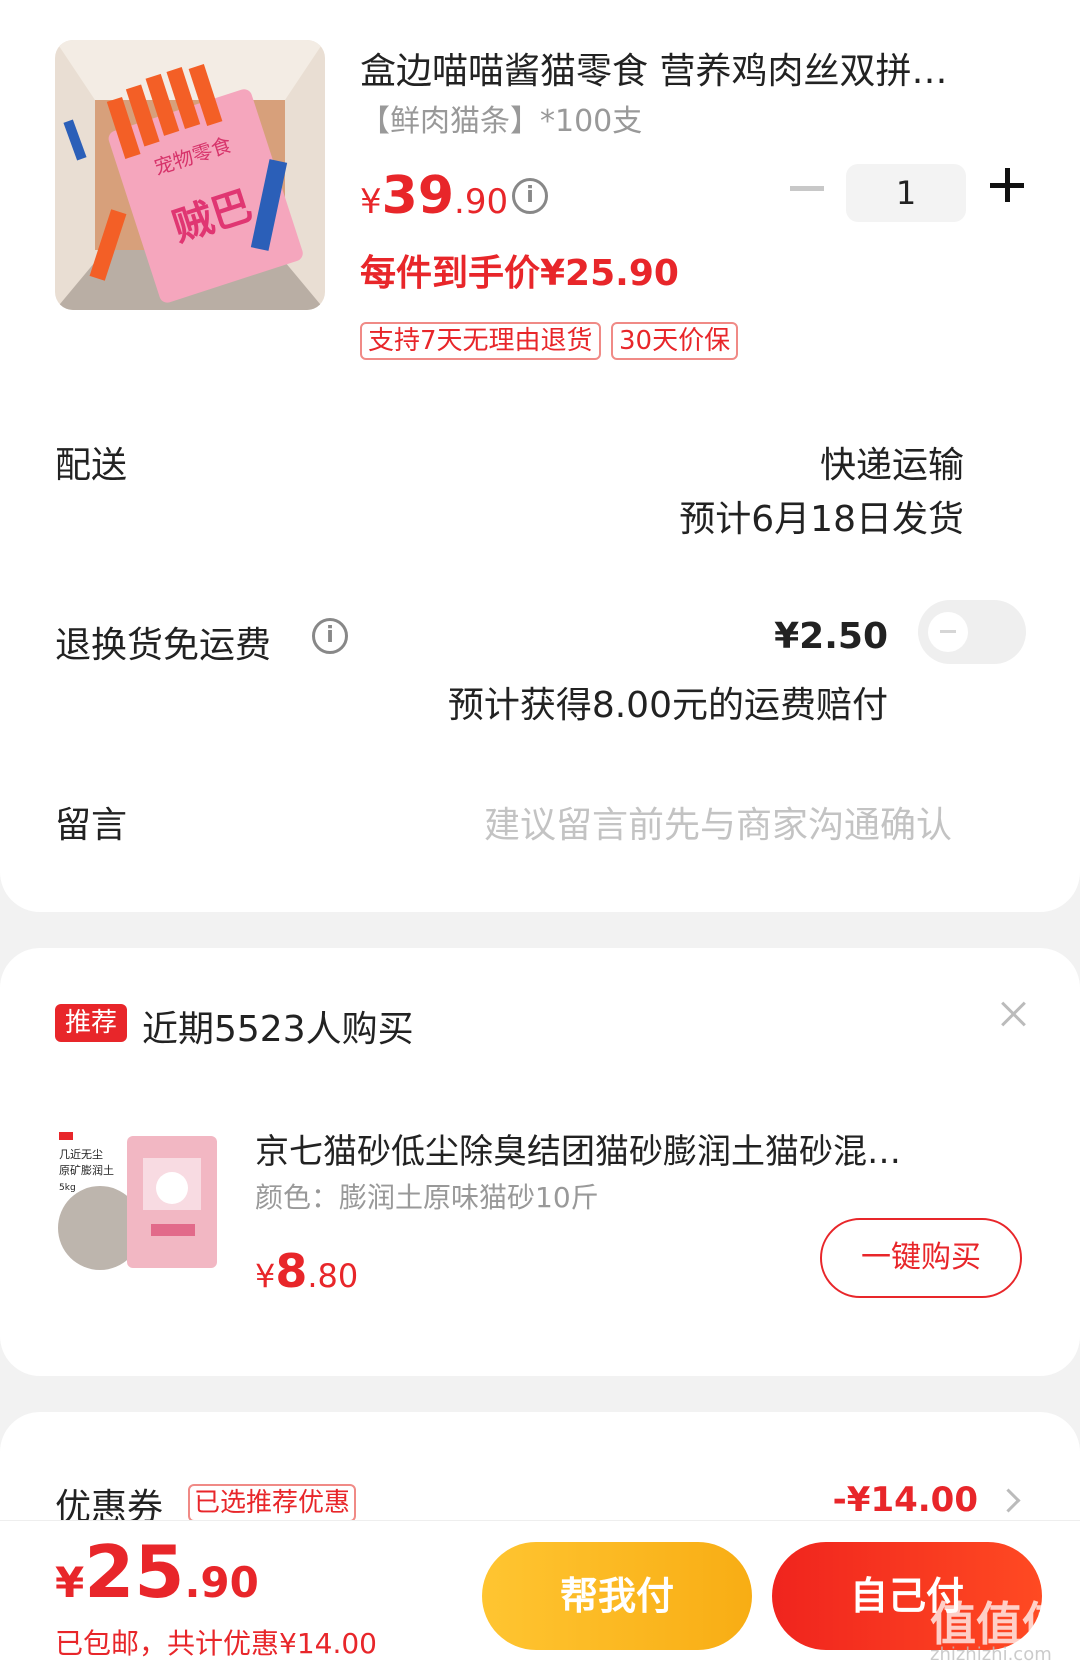 The width and height of the screenshot is (1080, 1673). Describe the element at coordinates (675, 341) in the screenshot. I see `price-protect-tag: 30天价保` at that location.